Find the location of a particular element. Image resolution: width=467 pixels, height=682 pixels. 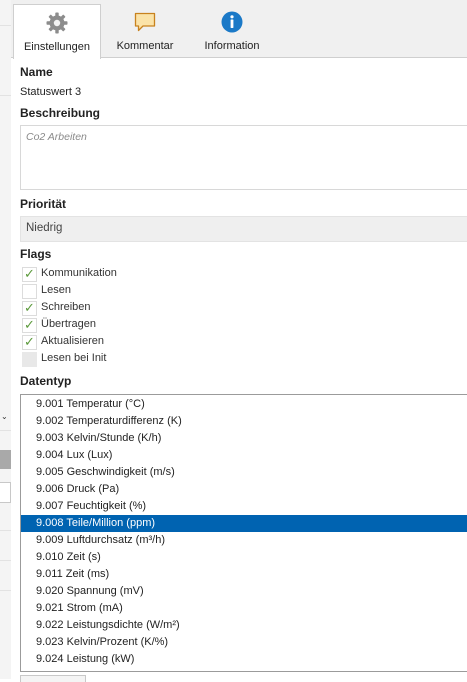

chevron-down-icon: ⌄ is located at coordinates (4, 416).